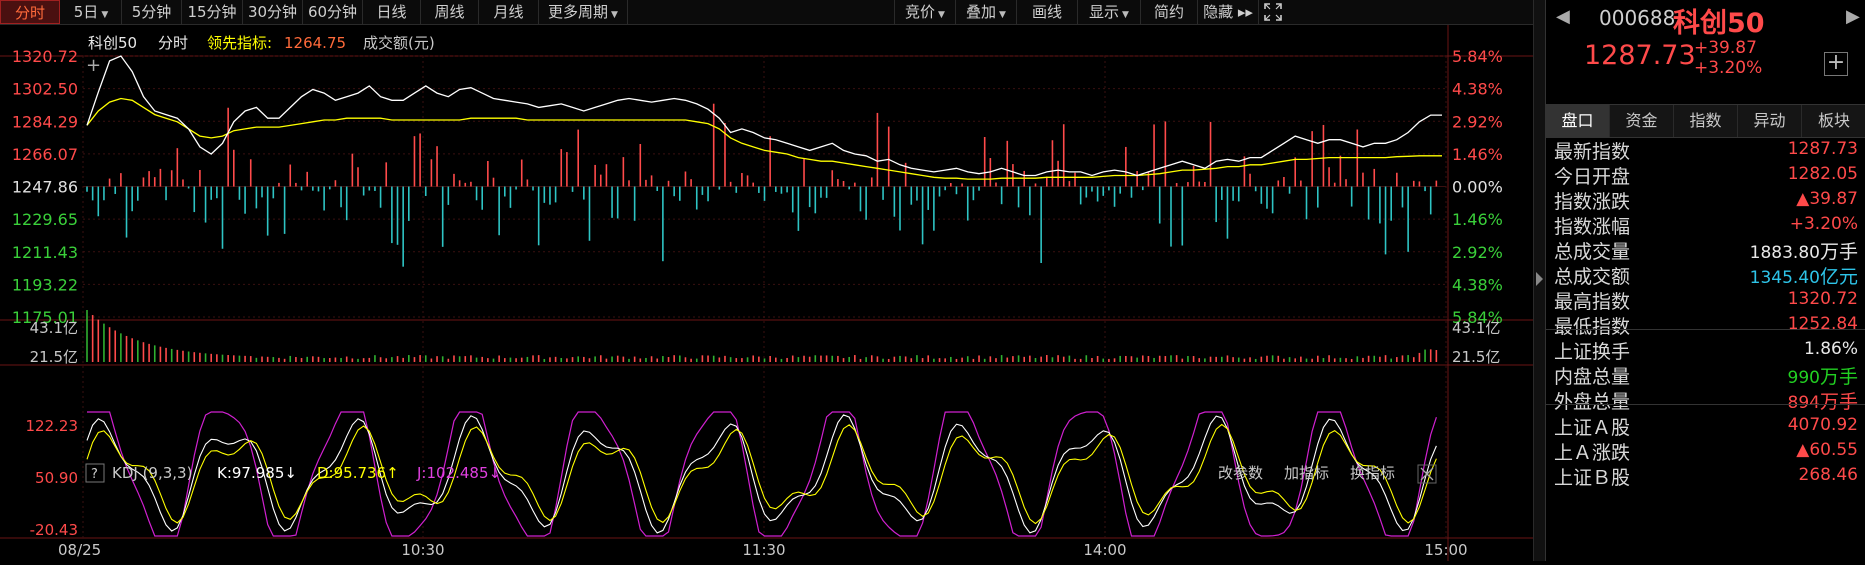 The height and width of the screenshot is (565, 1865). Describe the element at coordinates (985, 12) in the screenshot. I see `overlay-button: 叠加 ▼` at that location.